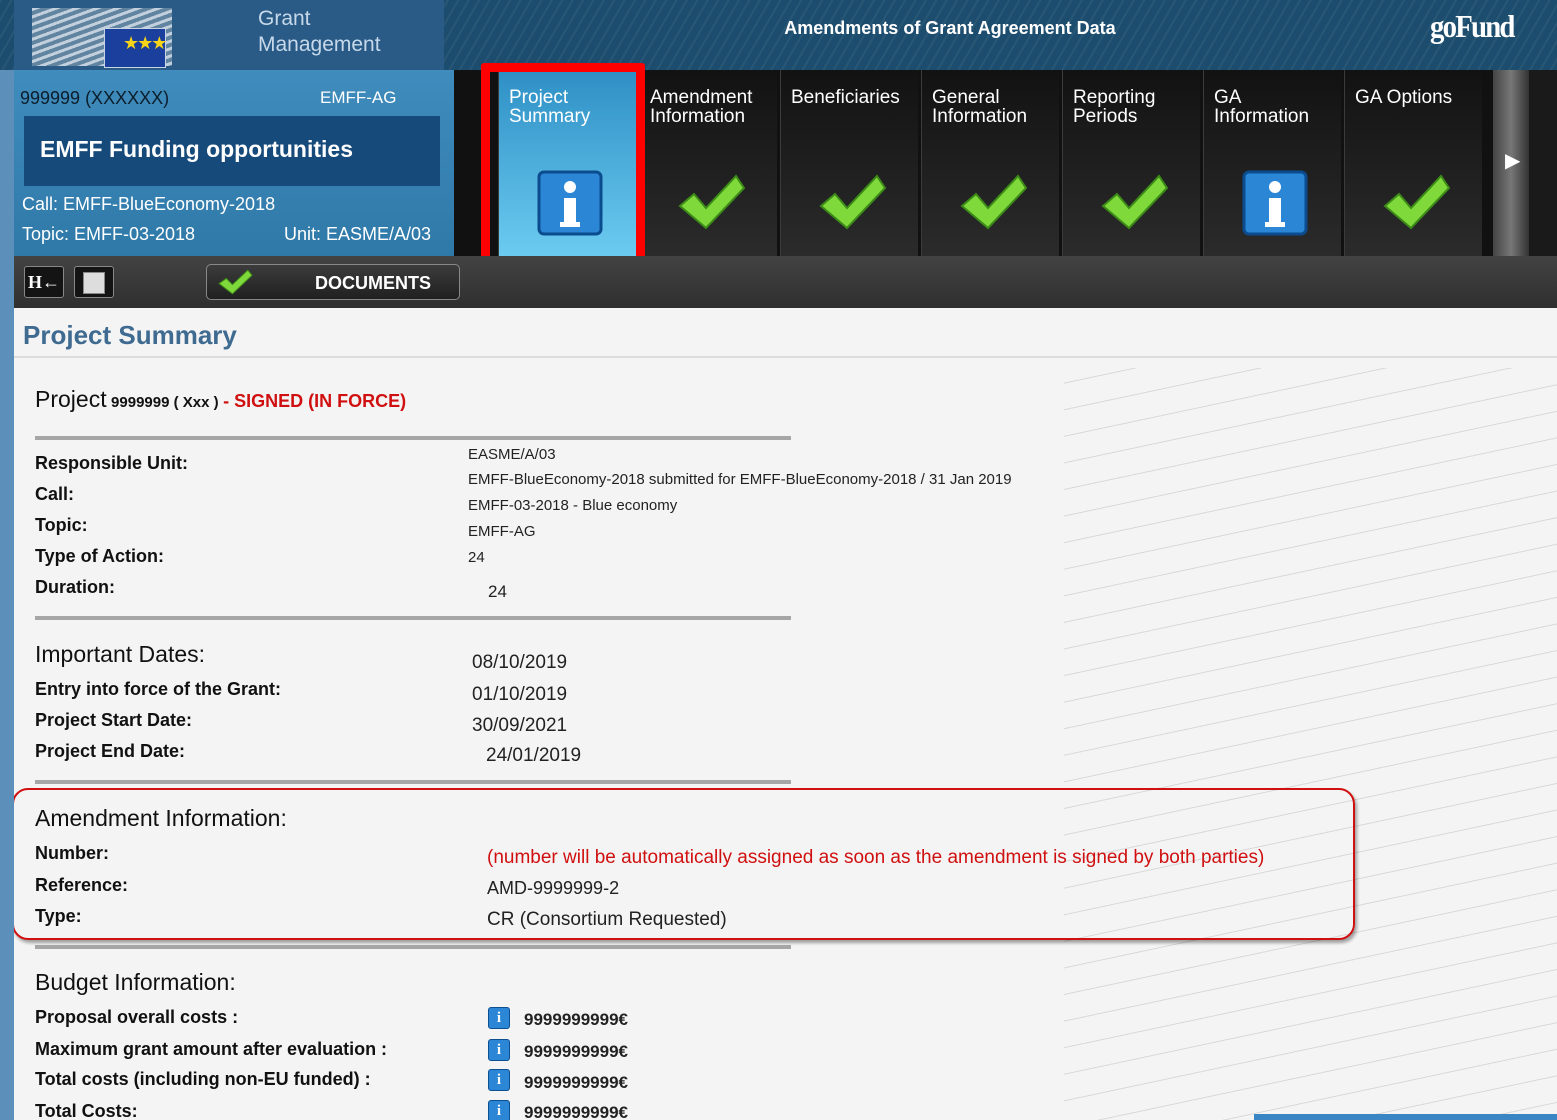 Image resolution: width=1557 pixels, height=1120 pixels. Describe the element at coordinates (75, 587) in the screenshot. I see `label-duration: Duration:` at that location.